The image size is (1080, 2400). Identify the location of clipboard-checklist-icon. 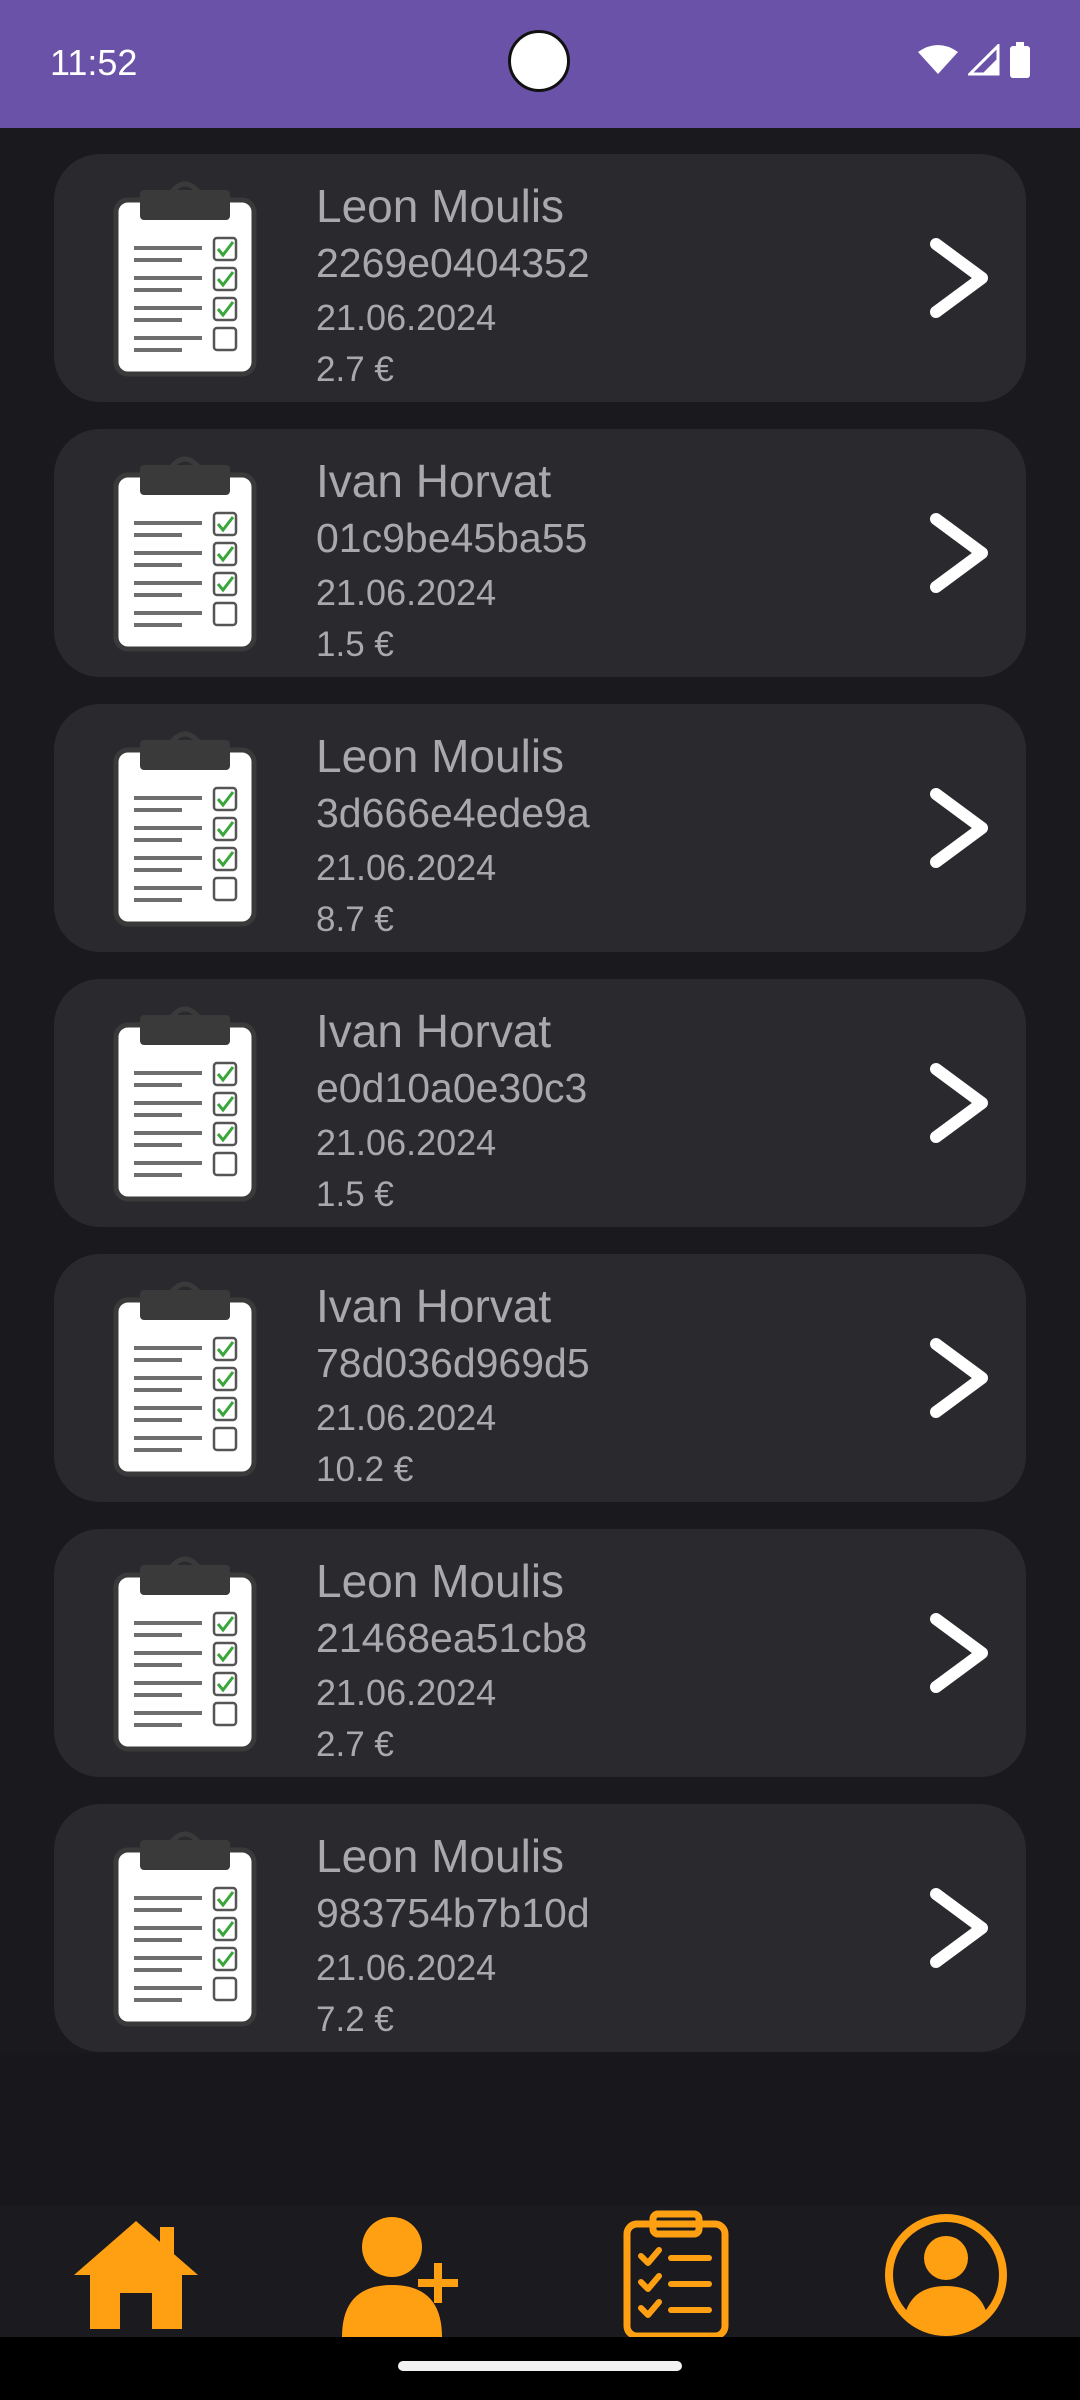
(676, 2275).